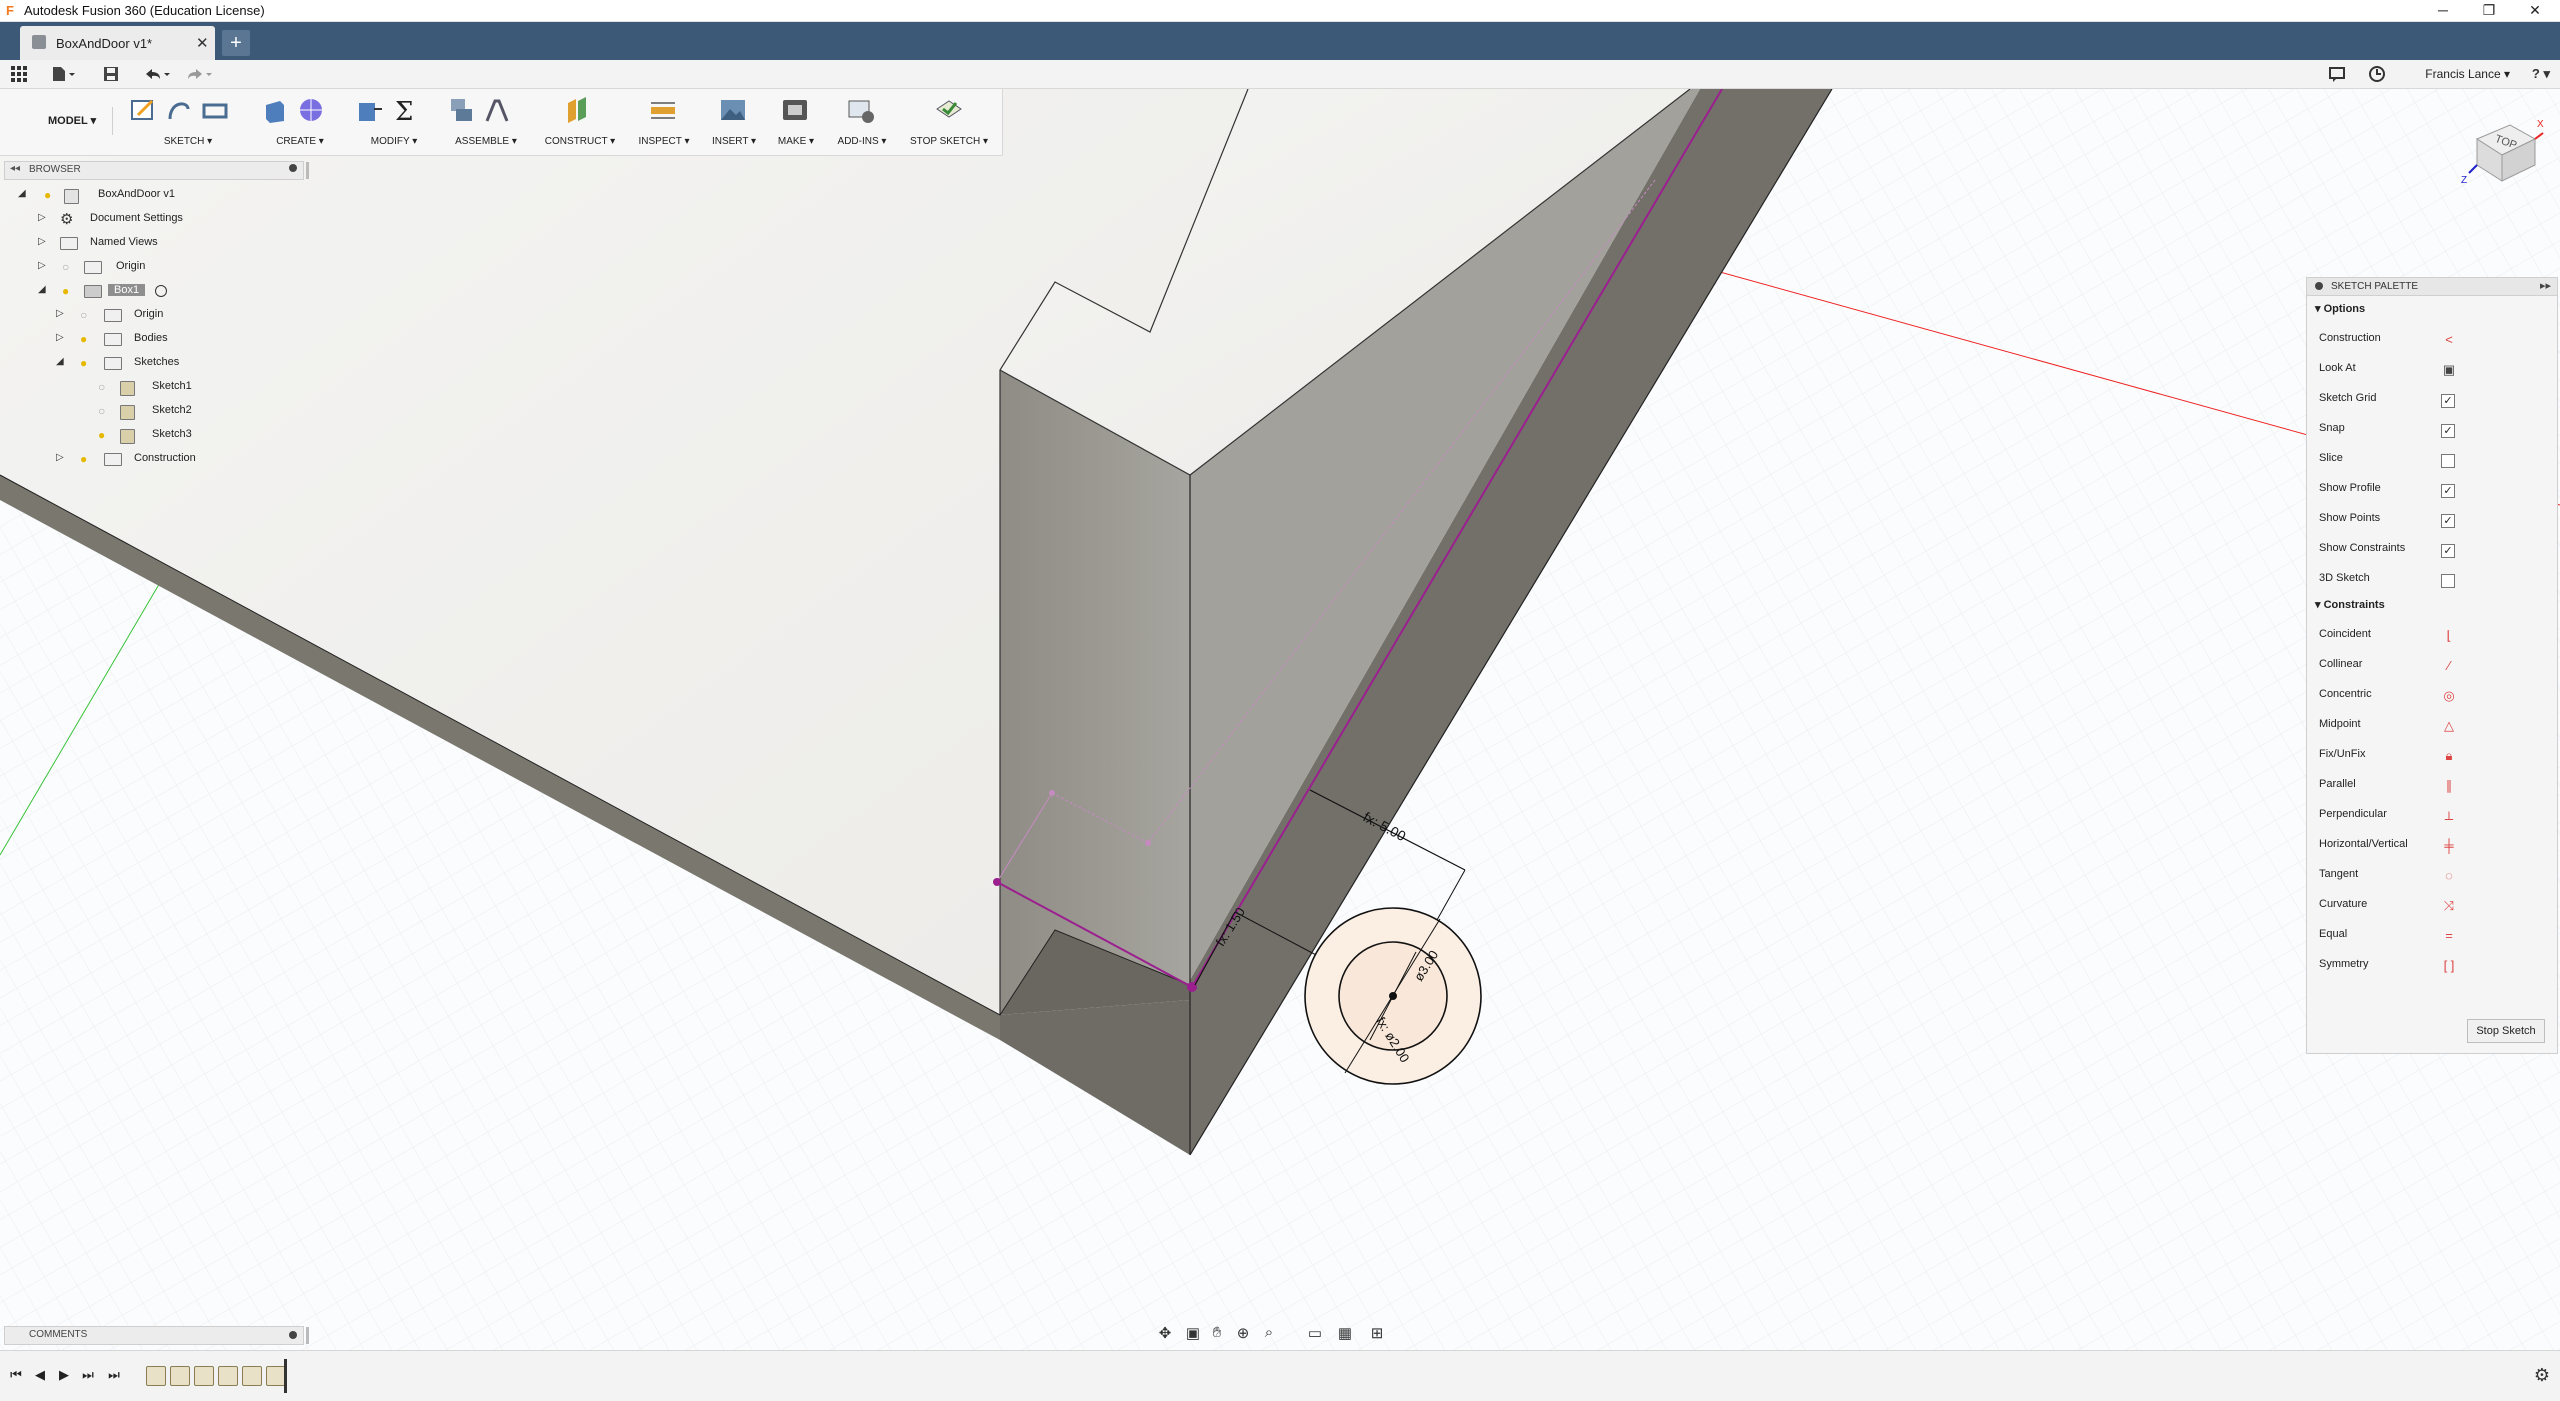 This screenshot has width=2560, height=1401. What do you see at coordinates (150, 219) in the screenshot?
I see `tree-item-document-settings: ▷ ⚙ Document Settings` at bounding box center [150, 219].